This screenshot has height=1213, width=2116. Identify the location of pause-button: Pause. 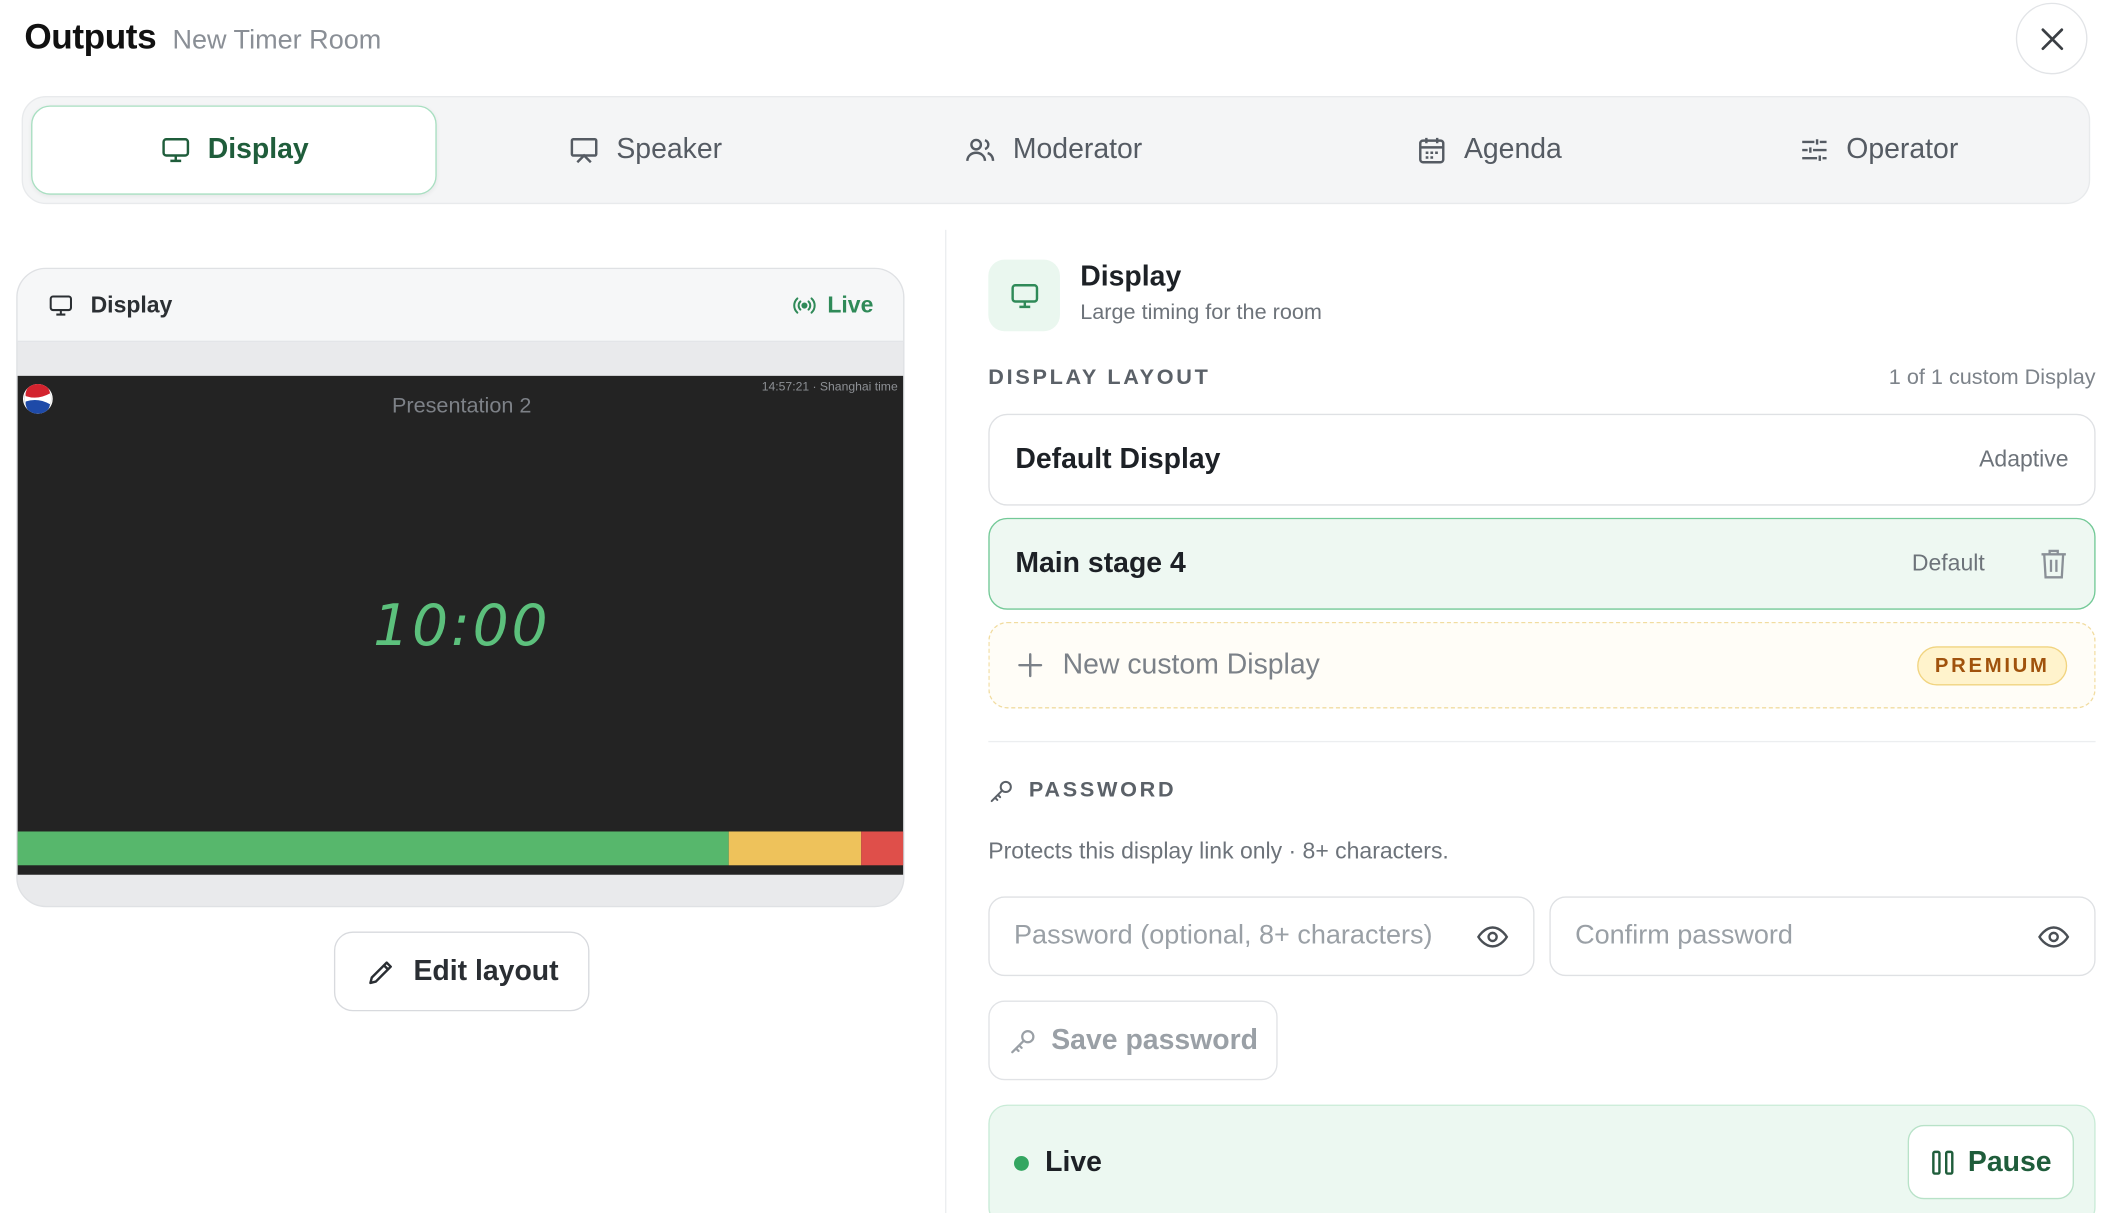
(1990, 1162).